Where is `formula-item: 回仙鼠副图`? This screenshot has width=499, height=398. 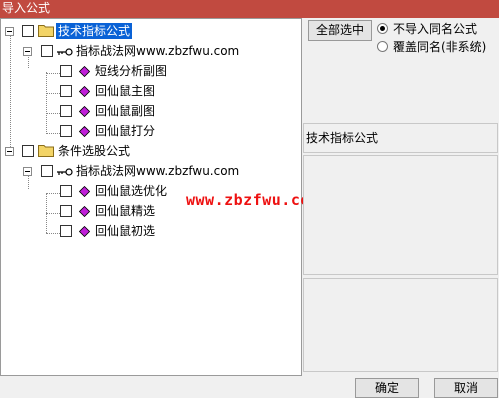 formula-item: 回仙鼠副图 is located at coordinates (151, 111).